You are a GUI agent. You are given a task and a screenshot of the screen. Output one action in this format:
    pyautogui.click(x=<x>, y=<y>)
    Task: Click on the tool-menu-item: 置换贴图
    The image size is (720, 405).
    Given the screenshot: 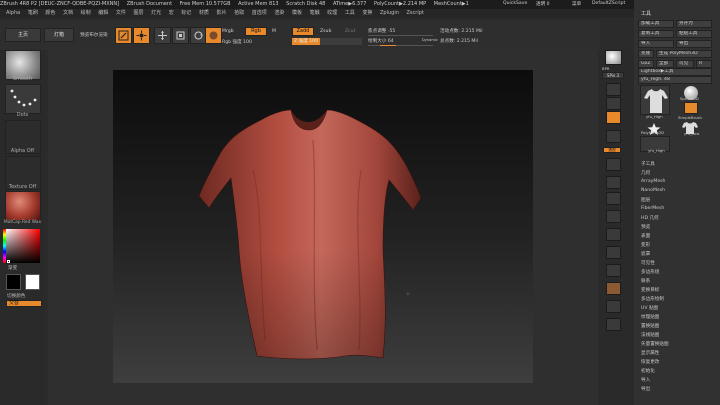 What is the action you would take?
    pyautogui.click(x=650, y=326)
    